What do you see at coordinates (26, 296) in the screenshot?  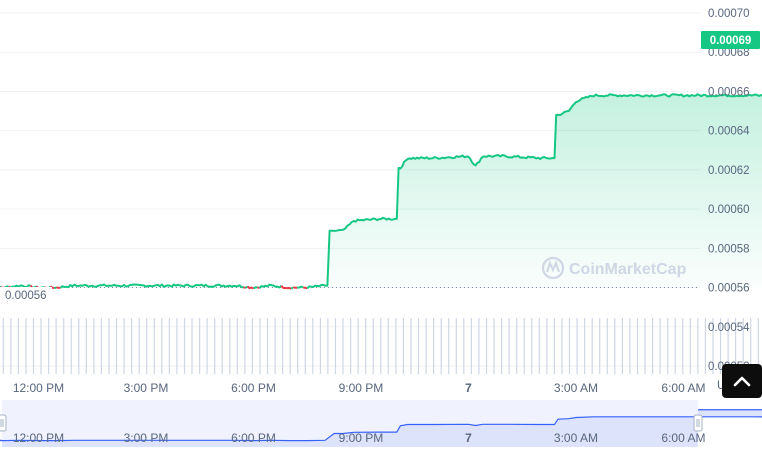 I see `reference-label-text: 0.00056` at bounding box center [26, 296].